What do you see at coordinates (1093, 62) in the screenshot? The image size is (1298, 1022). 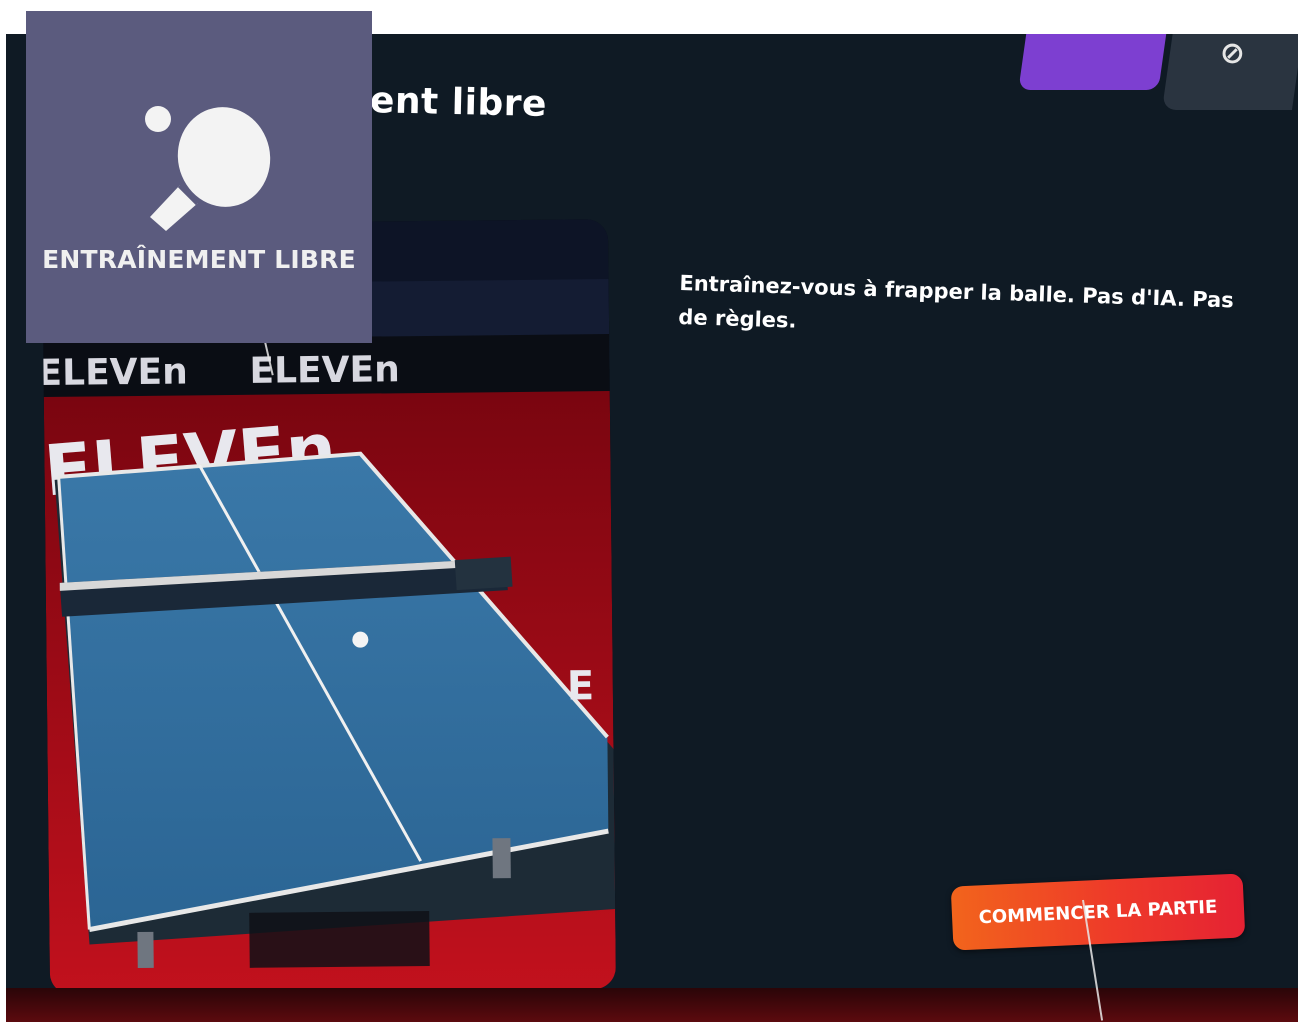 I see `purple-menu-button` at bounding box center [1093, 62].